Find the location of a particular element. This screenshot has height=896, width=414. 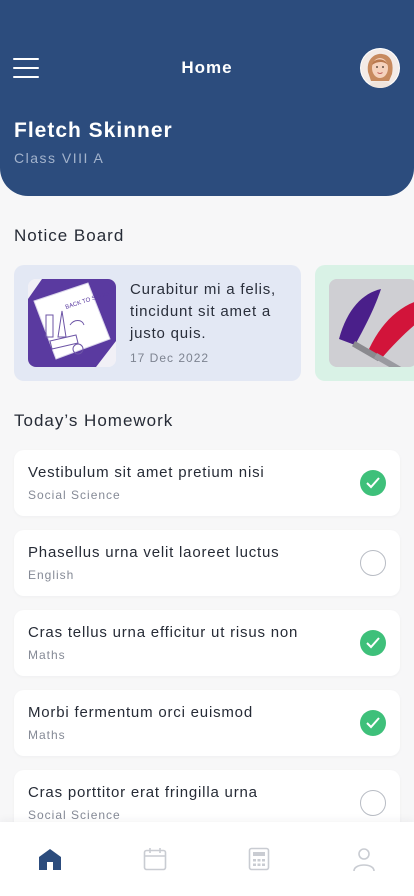

homework-subject: English is located at coordinates (51, 575).